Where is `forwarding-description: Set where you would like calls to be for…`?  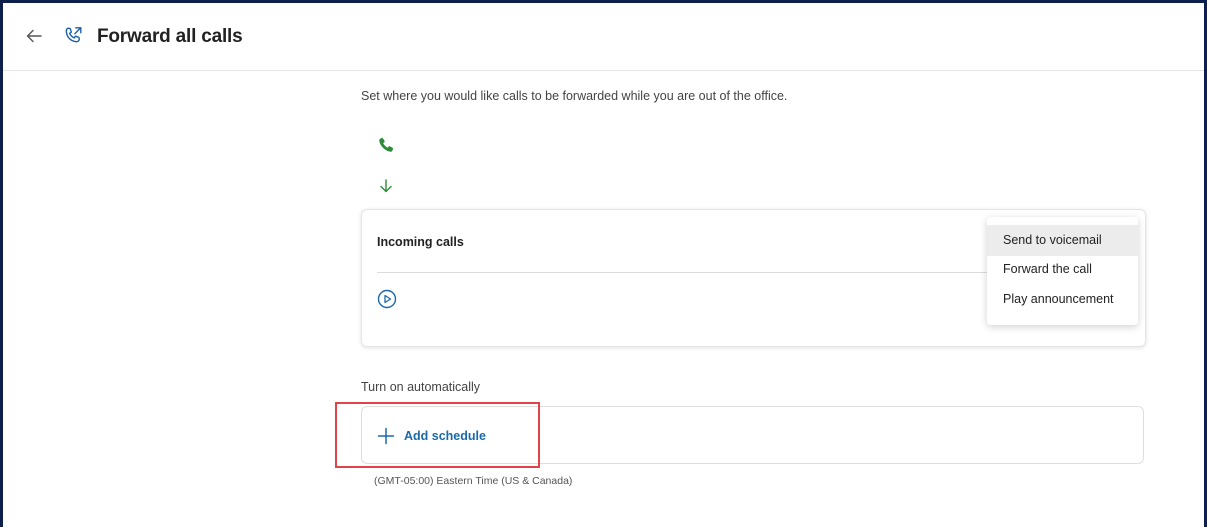
forwarding-description: Set where you would like calls to be for… is located at coordinates (574, 96).